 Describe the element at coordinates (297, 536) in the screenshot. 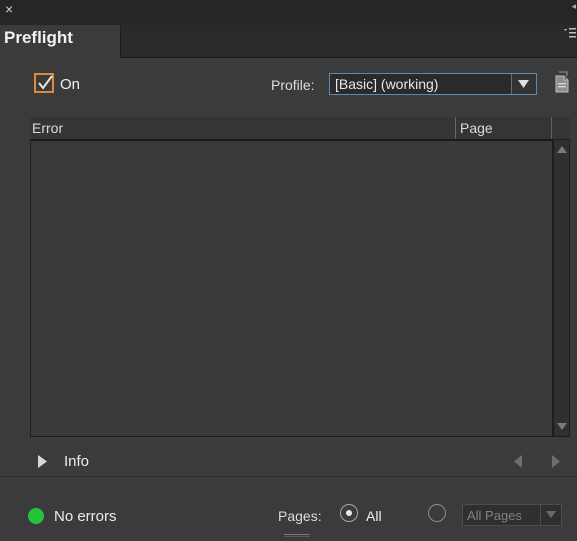

I see `resize-grip-icon` at that location.